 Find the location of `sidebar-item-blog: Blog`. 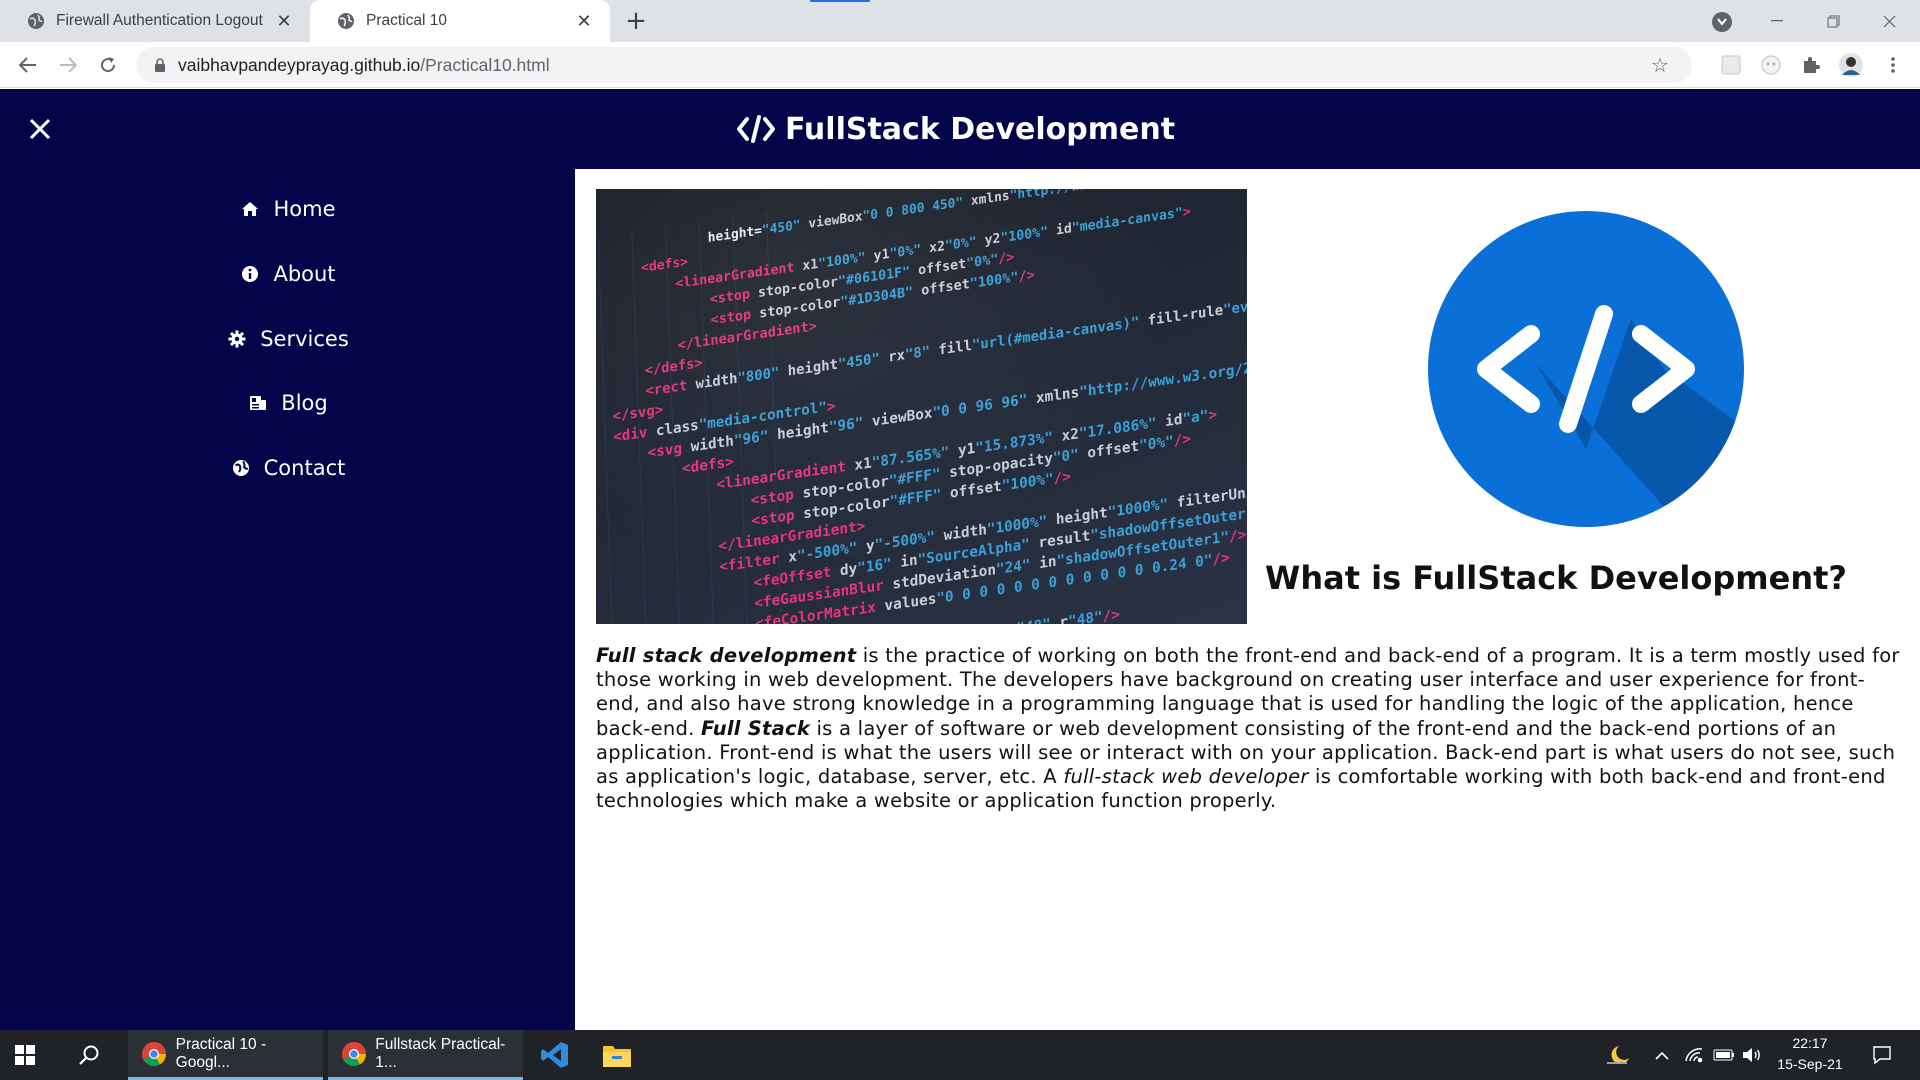

sidebar-item-blog: Blog is located at coordinates (287, 403).